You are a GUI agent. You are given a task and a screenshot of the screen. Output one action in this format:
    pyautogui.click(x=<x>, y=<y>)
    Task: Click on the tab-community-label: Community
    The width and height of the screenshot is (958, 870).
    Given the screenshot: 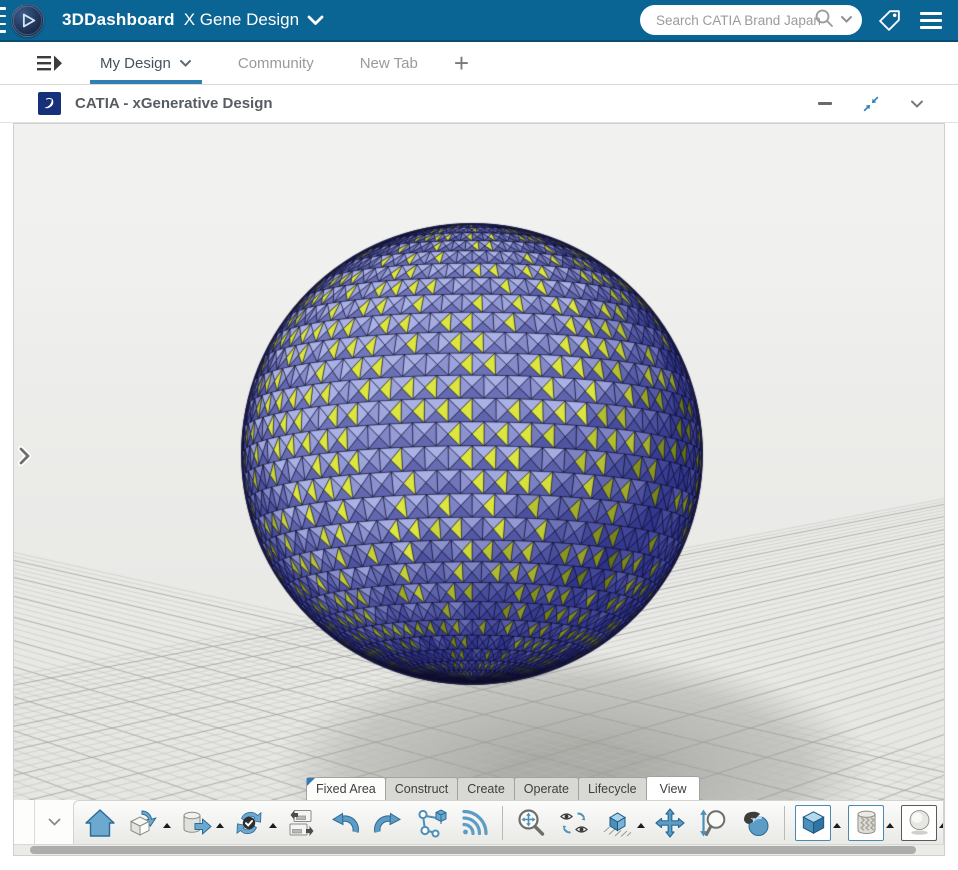 What is the action you would take?
    pyautogui.click(x=275, y=63)
    